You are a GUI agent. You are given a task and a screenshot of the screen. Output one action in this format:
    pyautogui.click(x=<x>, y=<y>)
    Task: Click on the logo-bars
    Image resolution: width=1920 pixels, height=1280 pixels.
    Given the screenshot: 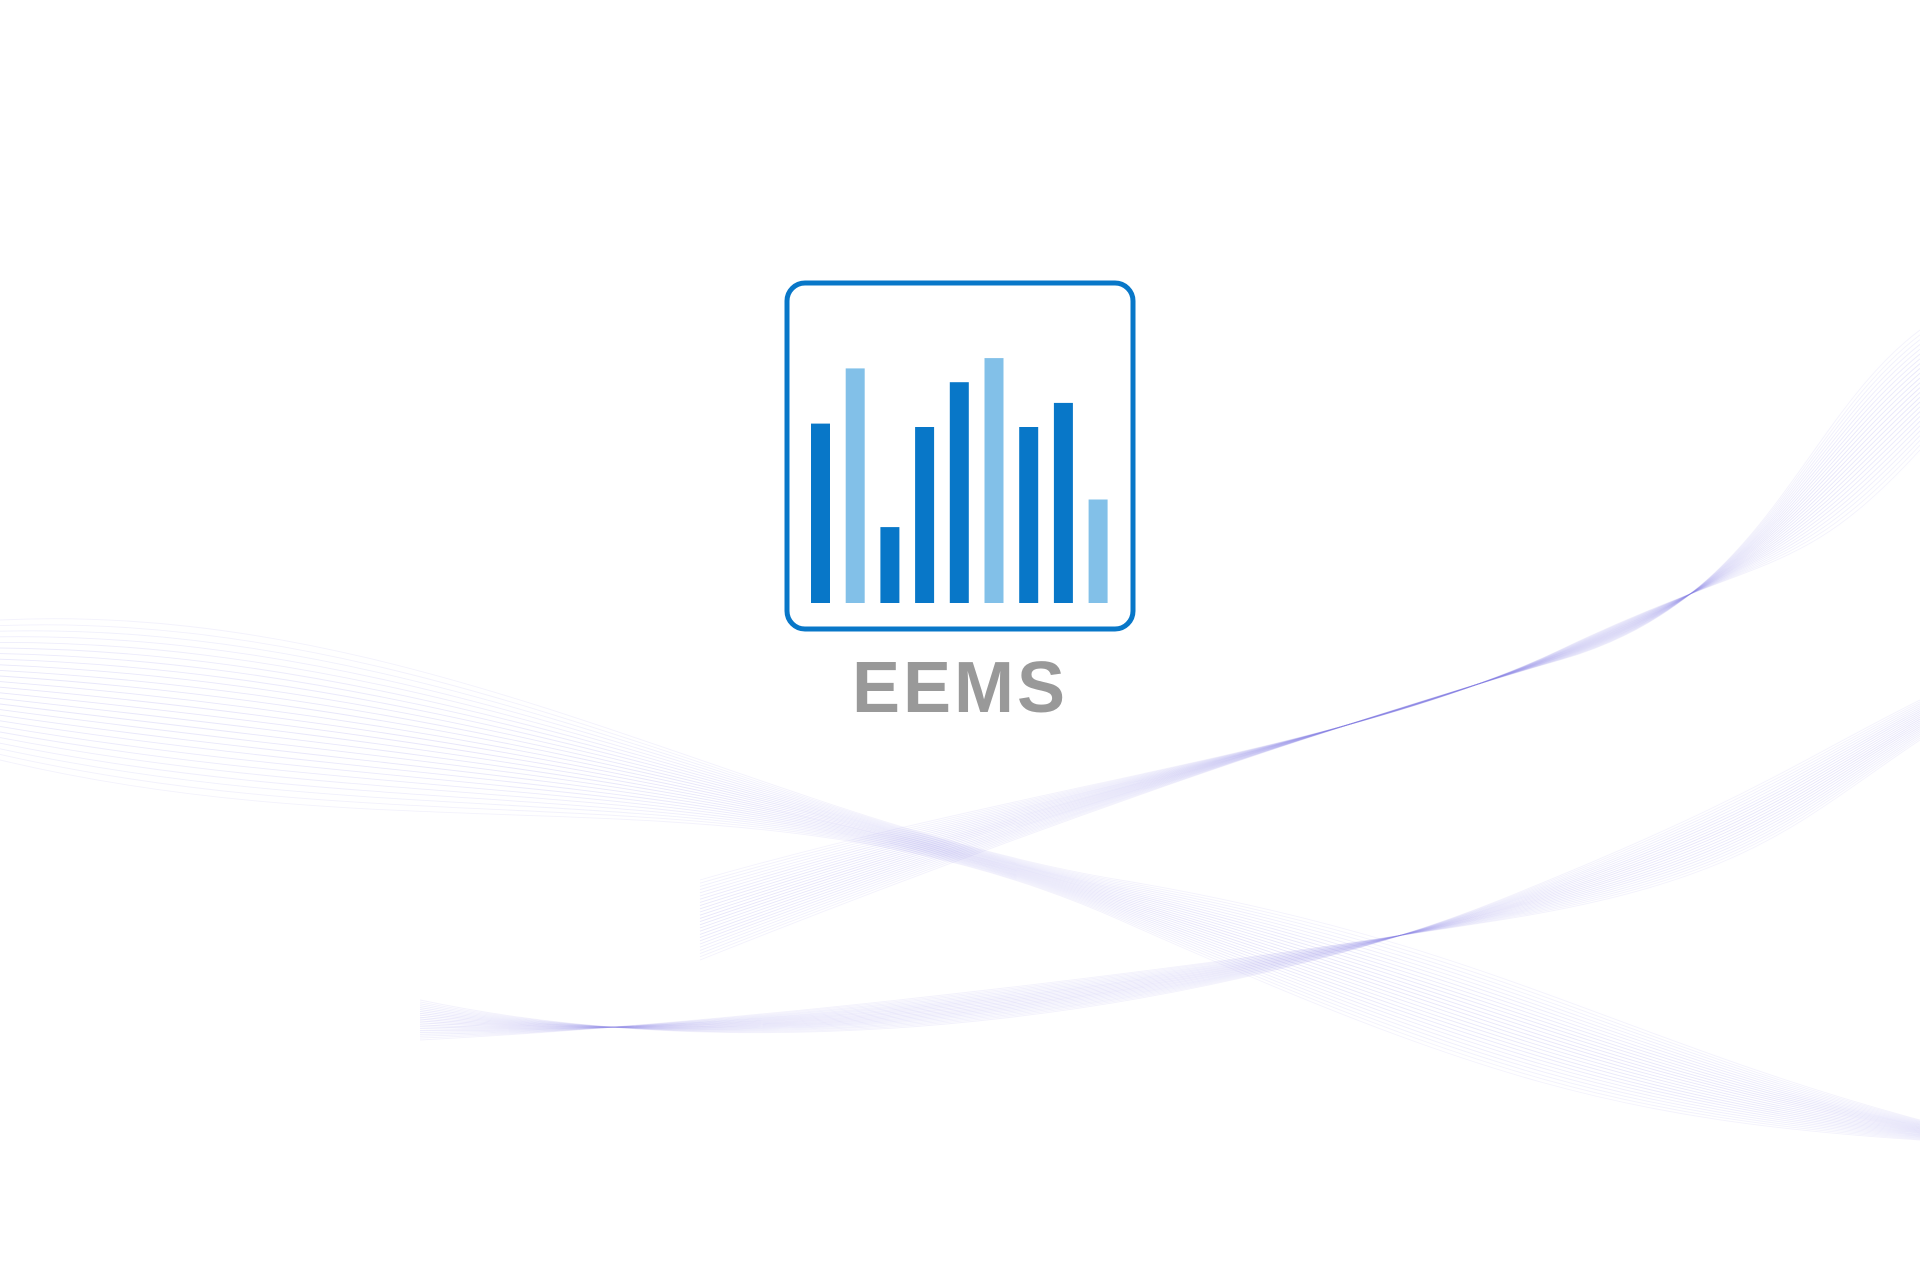 What is the action you would take?
    pyautogui.click(x=959, y=480)
    